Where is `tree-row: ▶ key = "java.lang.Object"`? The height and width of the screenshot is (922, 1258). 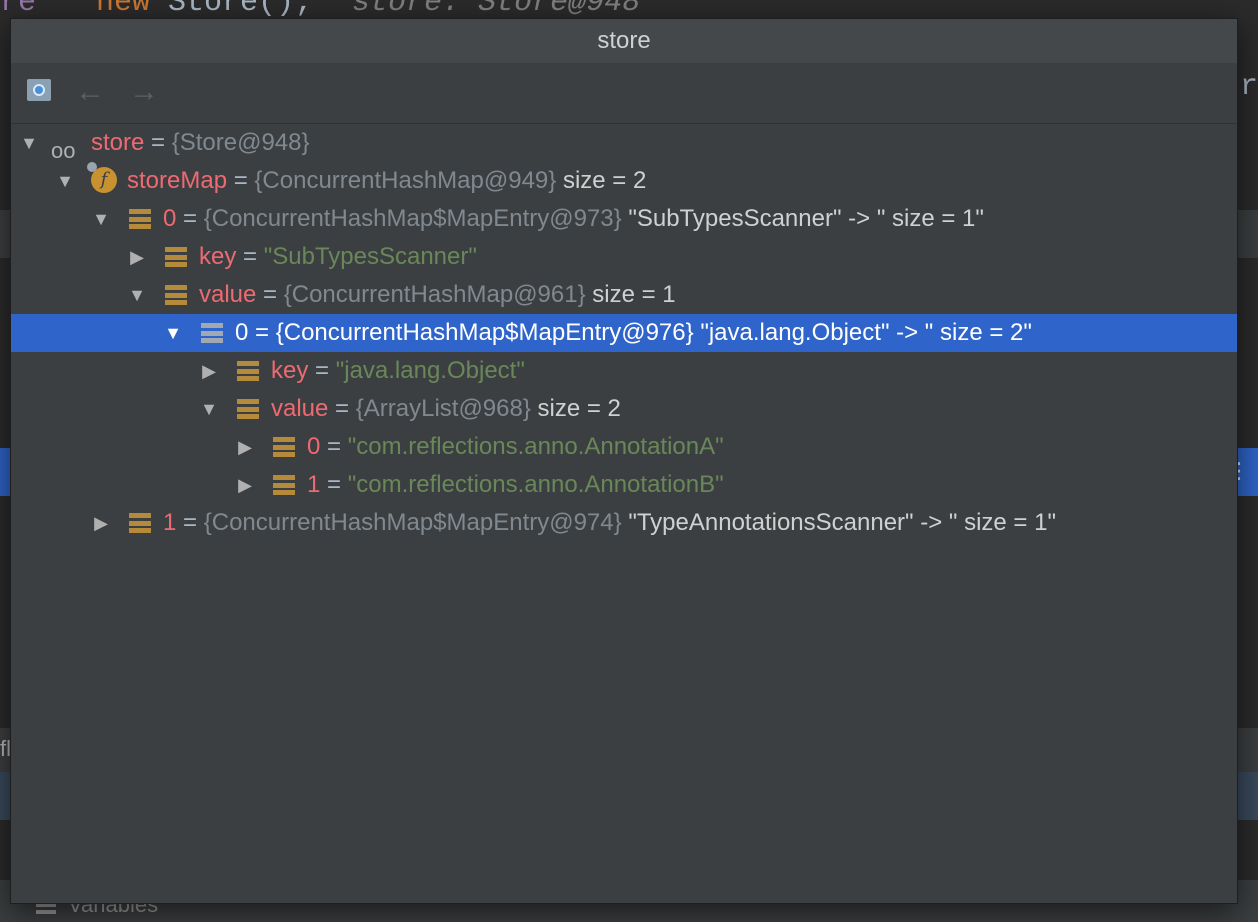 tree-row: ▶ key = "java.lang.Object" is located at coordinates (624, 371).